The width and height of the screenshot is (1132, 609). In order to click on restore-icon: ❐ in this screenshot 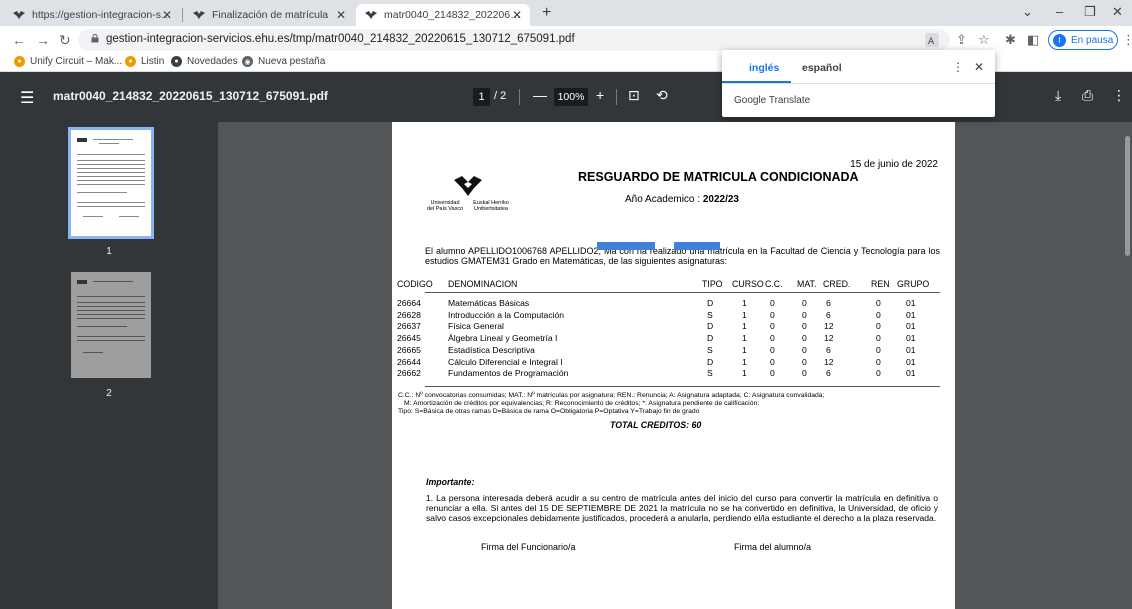, I will do `click(1090, 12)`.